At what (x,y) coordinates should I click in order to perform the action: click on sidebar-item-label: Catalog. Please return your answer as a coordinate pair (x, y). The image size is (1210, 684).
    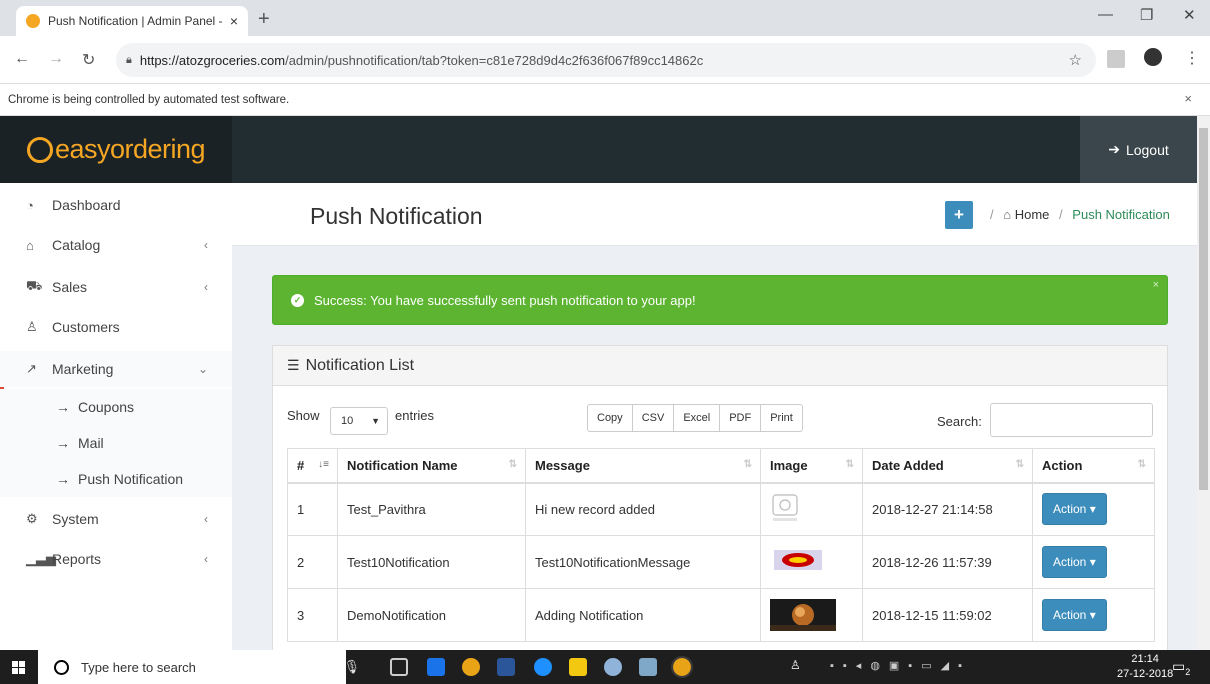
    Looking at the image, I should click on (76, 245).